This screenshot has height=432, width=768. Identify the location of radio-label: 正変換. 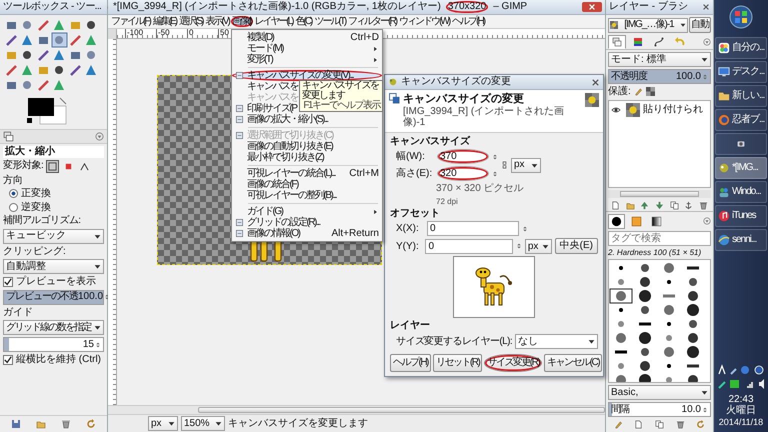
(36, 194).